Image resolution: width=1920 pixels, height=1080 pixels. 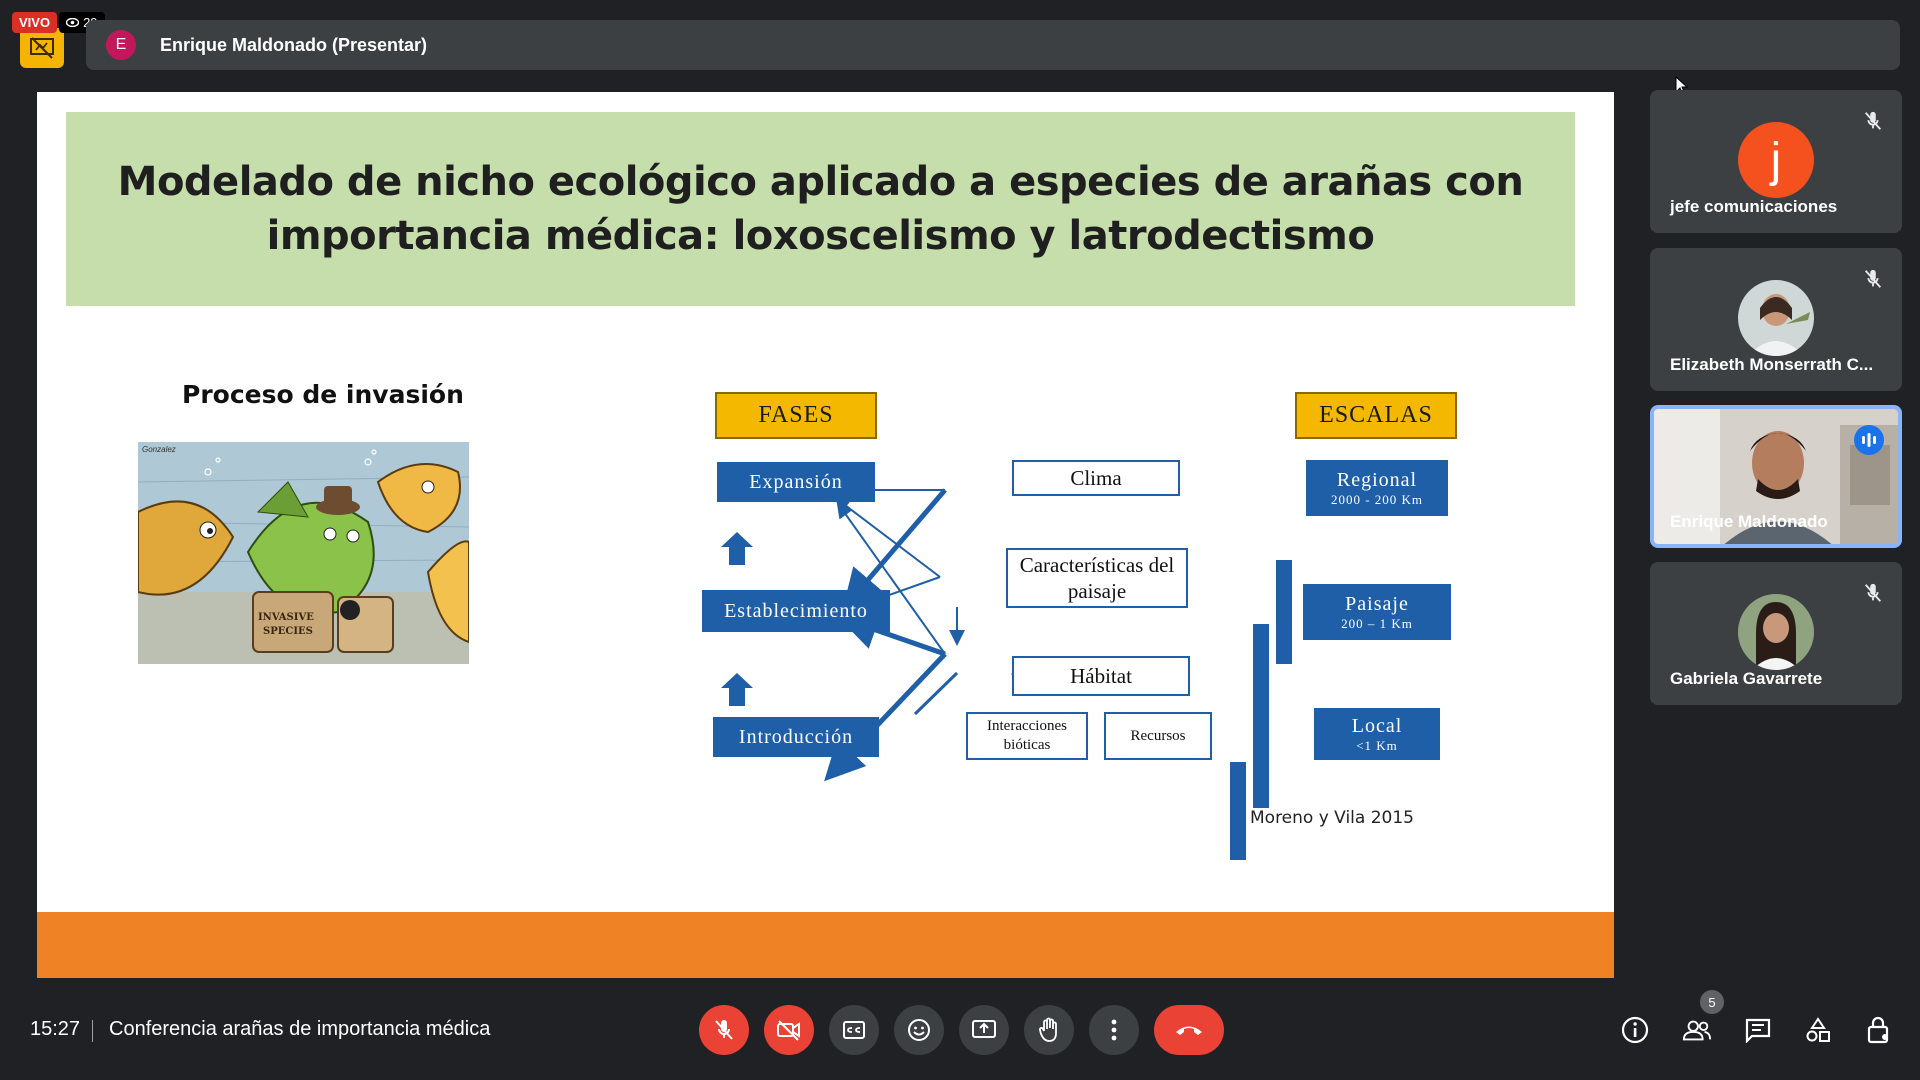 What do you see at coordinates (1377, 479) in the screenshot?
I see `scale-regional-label: Regional` at bounding box center [1377, 479].